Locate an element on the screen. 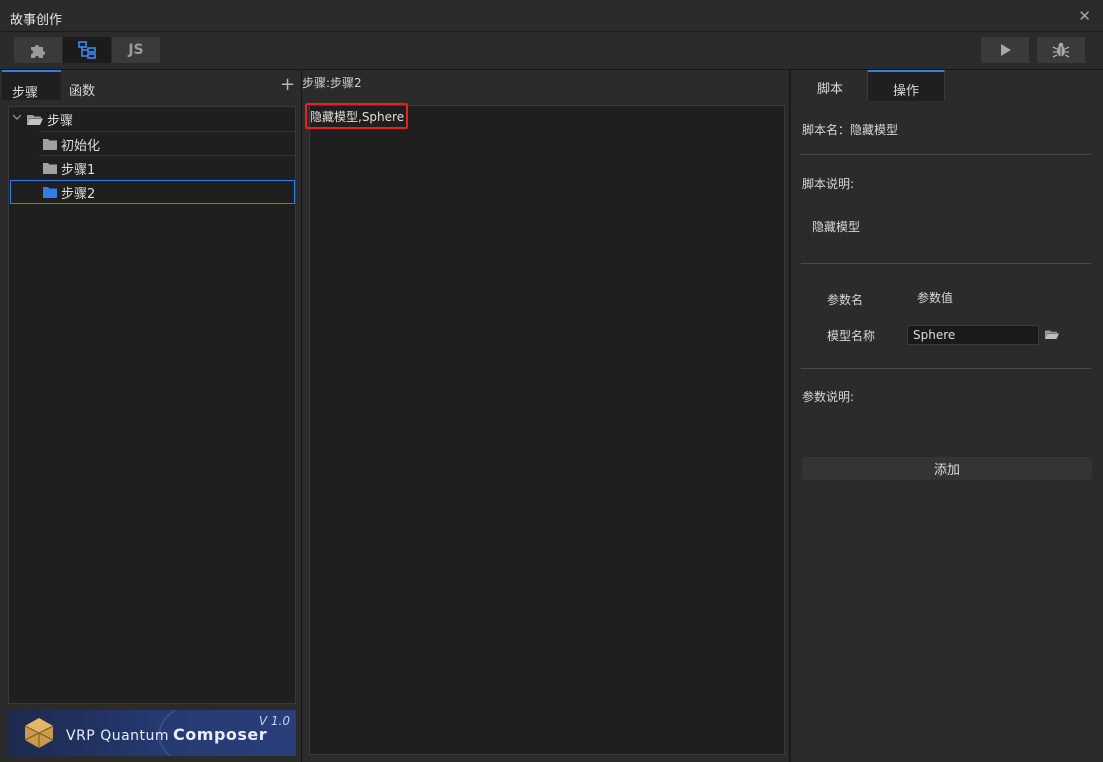 Image resolution: width=1103 pixels, height=762 pixels. left-tabs: 步骤 函数 + is located at coordinates (151, 85).